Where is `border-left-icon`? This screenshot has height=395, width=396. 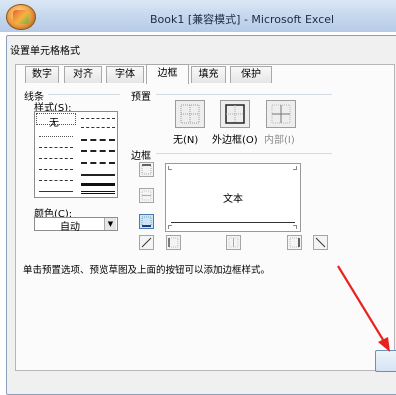 border-left-icon is located at coordinates (173, 242).